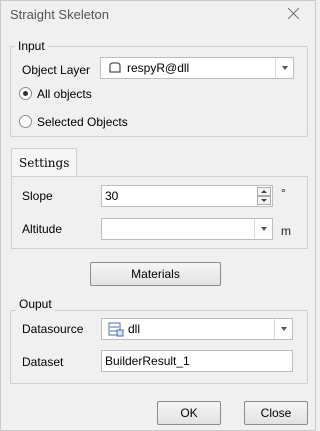  I want to click on tab-settings-label: Settings, so click(44, 163).